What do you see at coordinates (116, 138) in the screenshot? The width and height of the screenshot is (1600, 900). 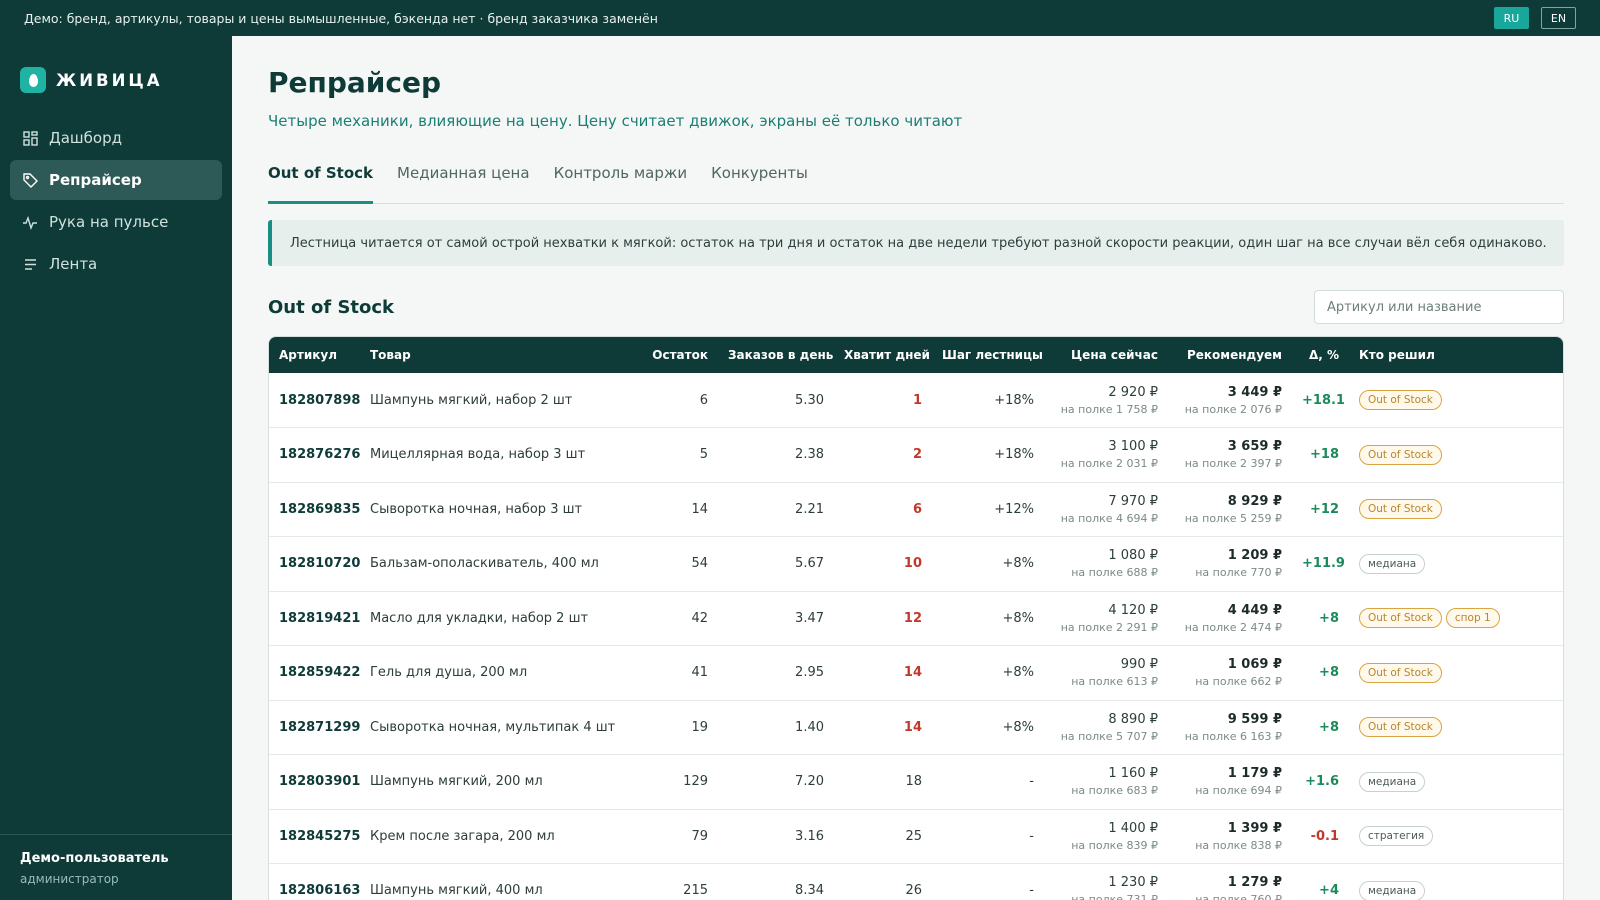 I see `sidebar-item-dashboard: Дашборд` at bounding box center [116, 138].